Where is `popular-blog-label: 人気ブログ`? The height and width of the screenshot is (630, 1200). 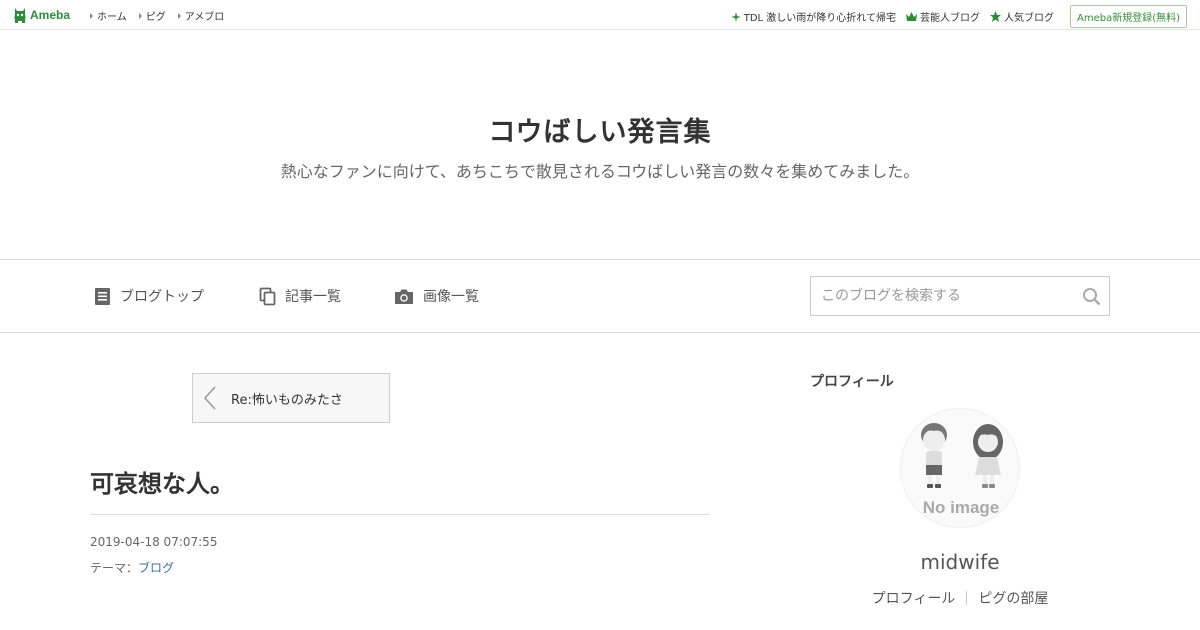
popular-blog-label: 人気ブログ is located at coordinates (1028, 18).